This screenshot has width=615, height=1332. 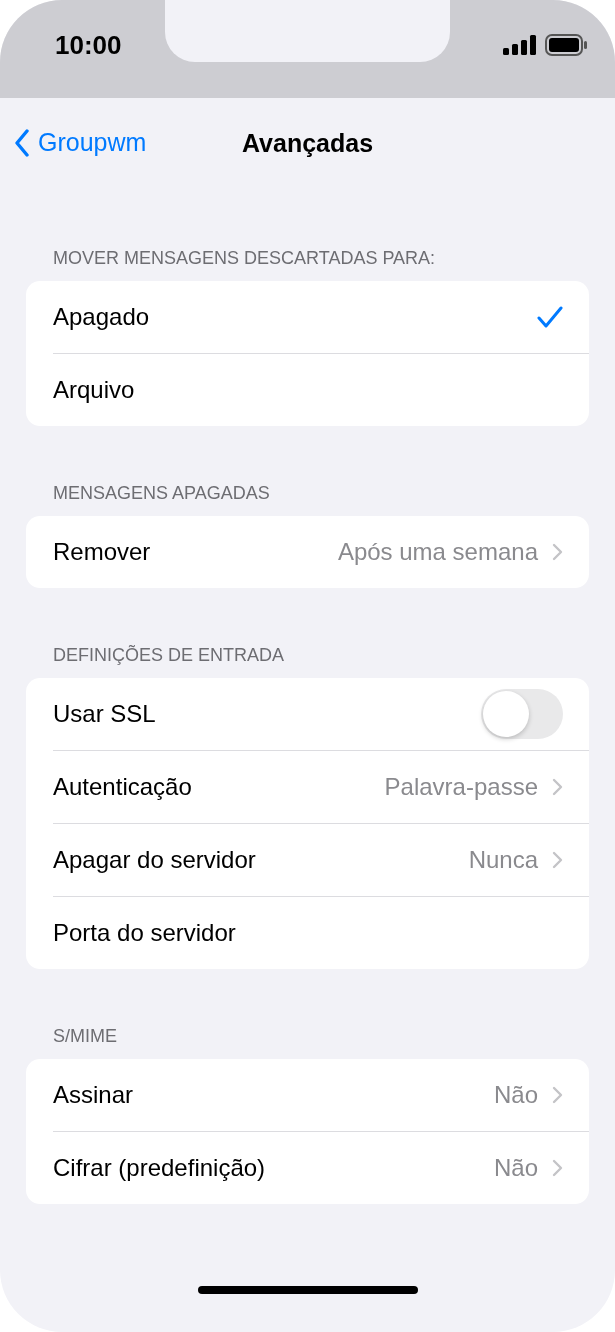 I want to click on setting-label: Usar SSL, so click(x=267, y=714).